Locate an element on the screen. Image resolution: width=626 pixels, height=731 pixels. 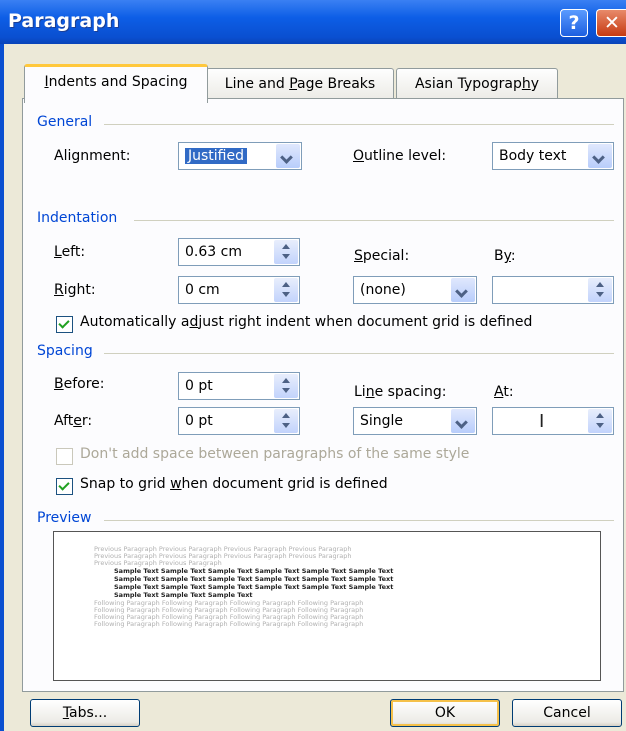
space-before-input: 0 pt is located at coordinates (239, 386).